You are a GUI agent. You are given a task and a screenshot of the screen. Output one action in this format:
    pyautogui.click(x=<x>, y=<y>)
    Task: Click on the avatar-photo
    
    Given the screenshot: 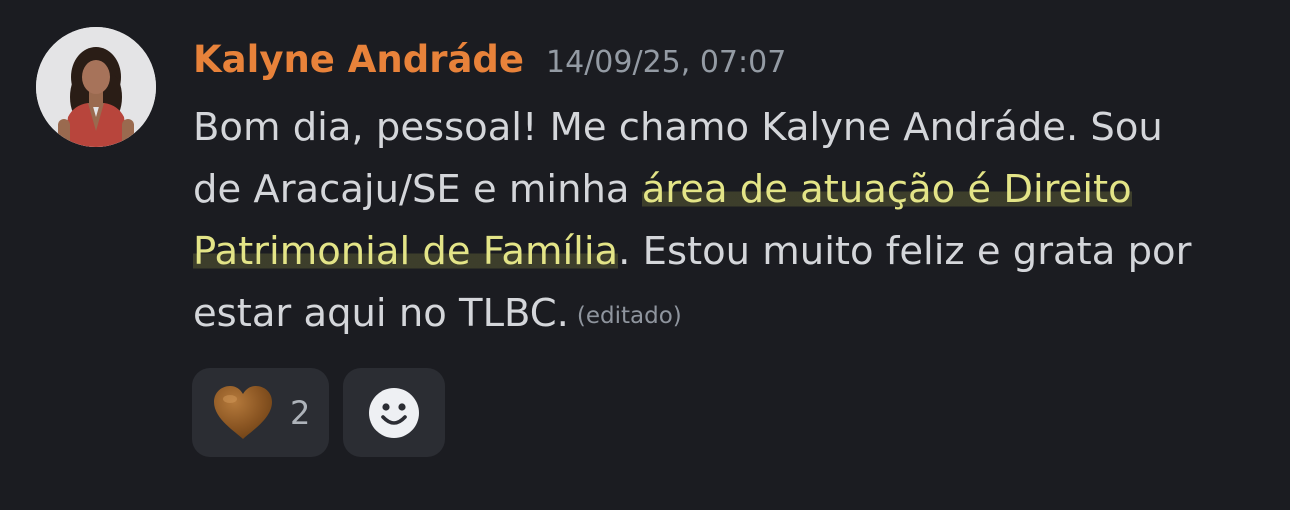 What is the action you would take?
    pyautogui.click(x=96, y=87)
    